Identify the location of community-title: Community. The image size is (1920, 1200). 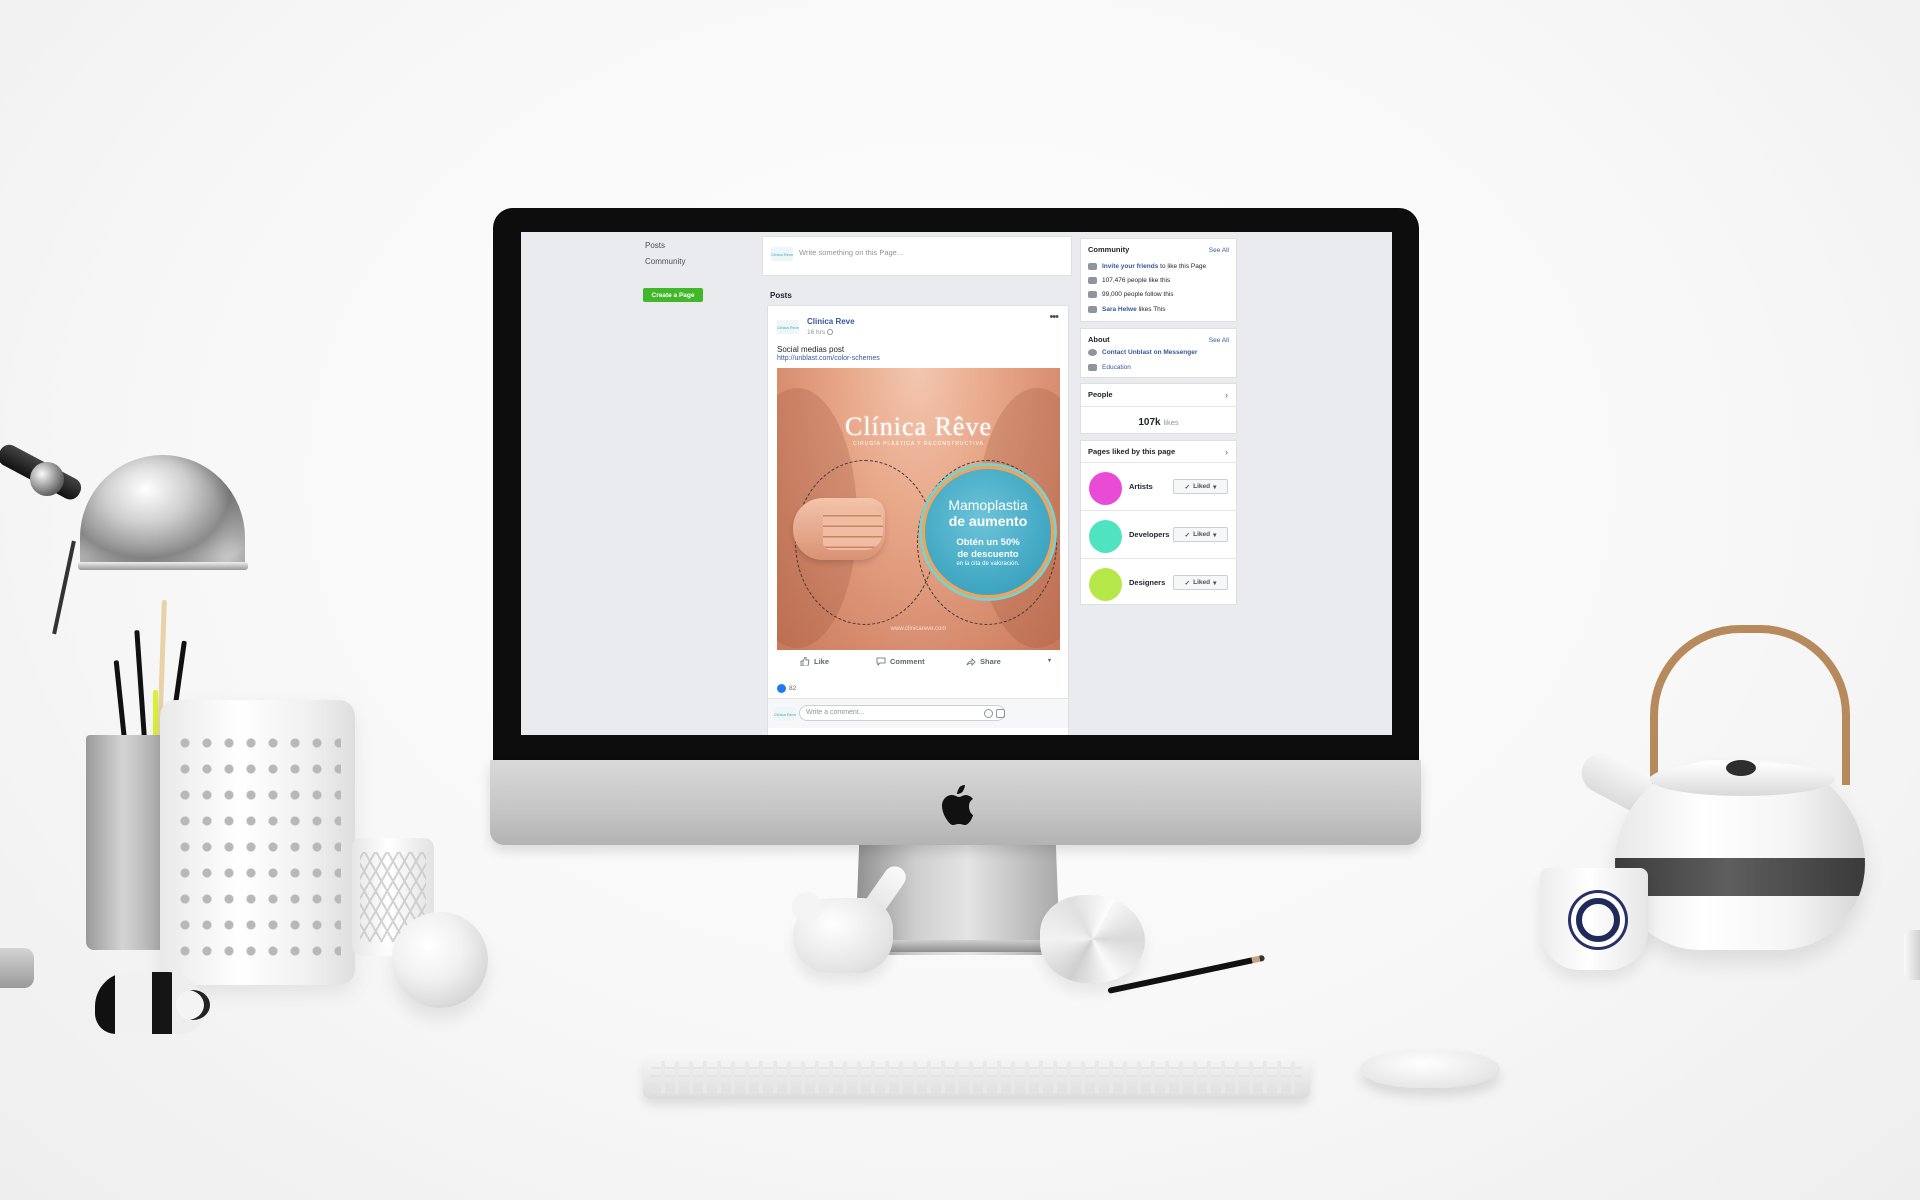
(1109, 249).